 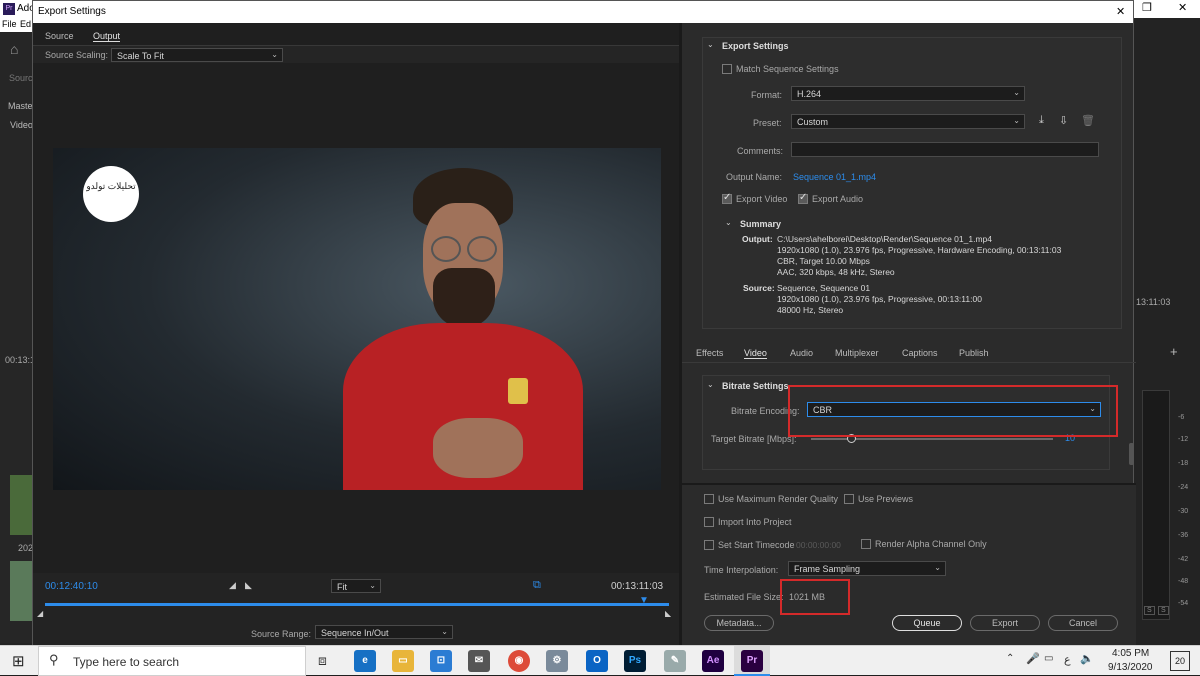 I want to click on max-render-checkbox, so click(x=709, y=499).